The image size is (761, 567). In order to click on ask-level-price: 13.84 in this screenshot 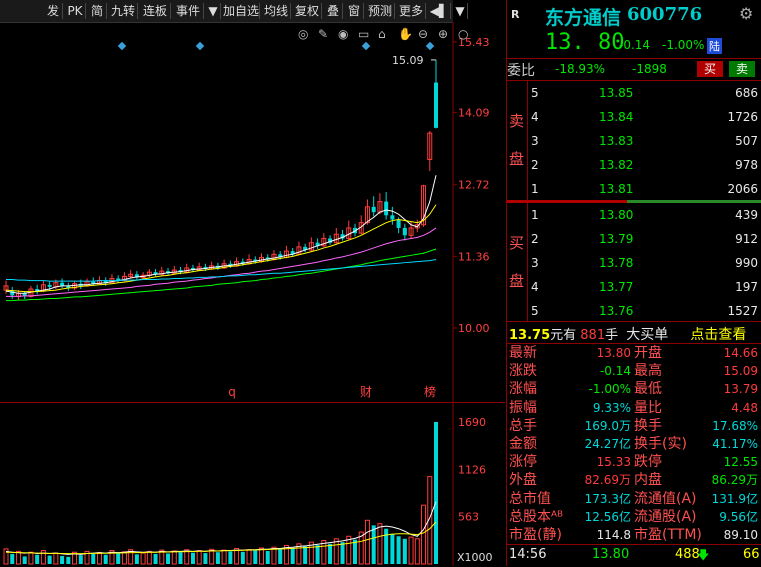, I will do `click(616, 117)`.